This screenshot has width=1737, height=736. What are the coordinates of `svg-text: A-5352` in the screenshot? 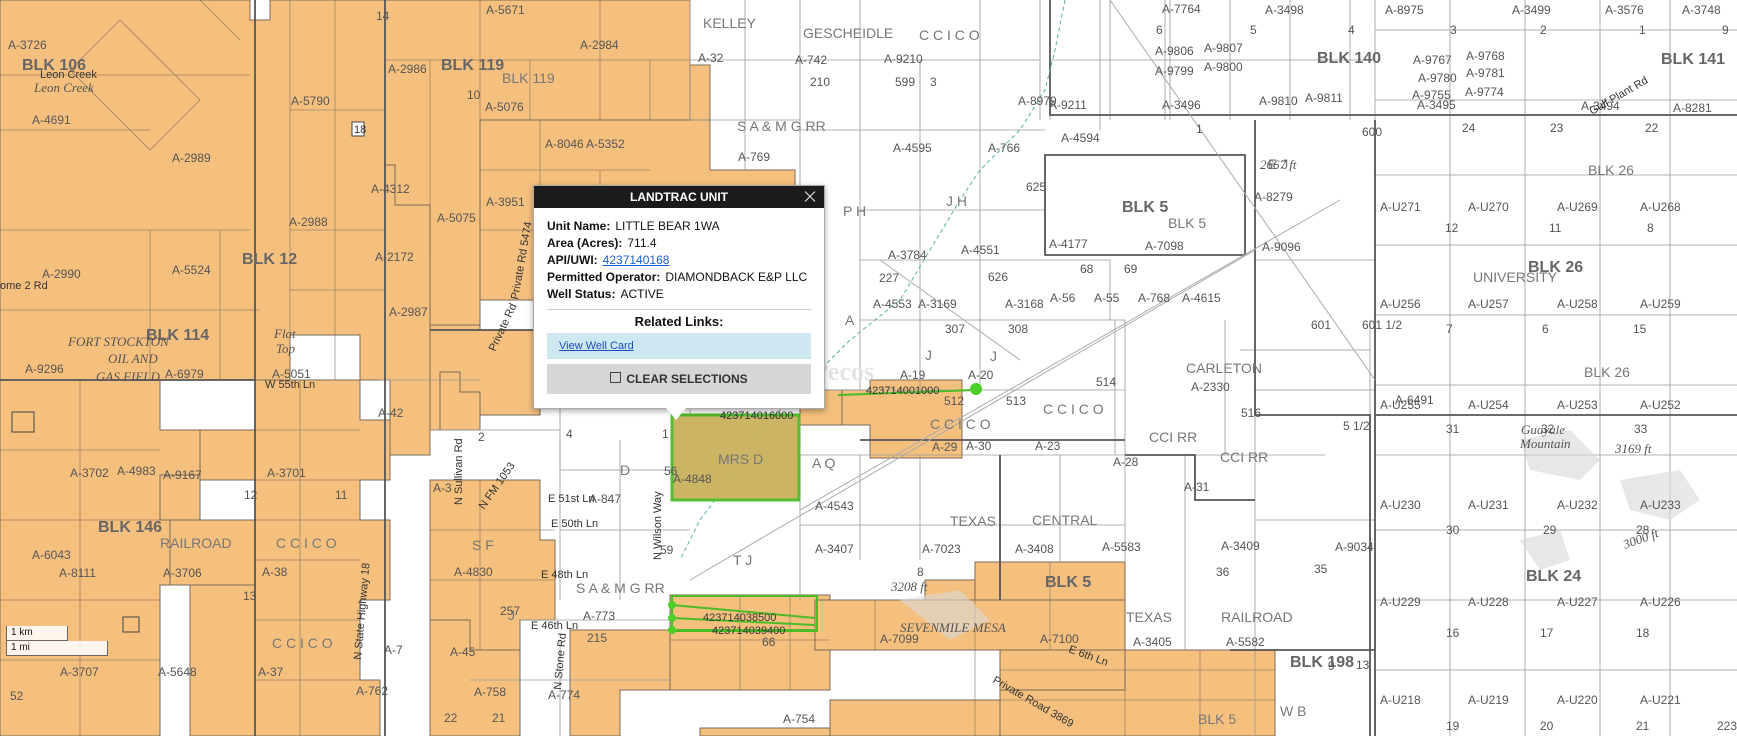 It's located at (605, 144).